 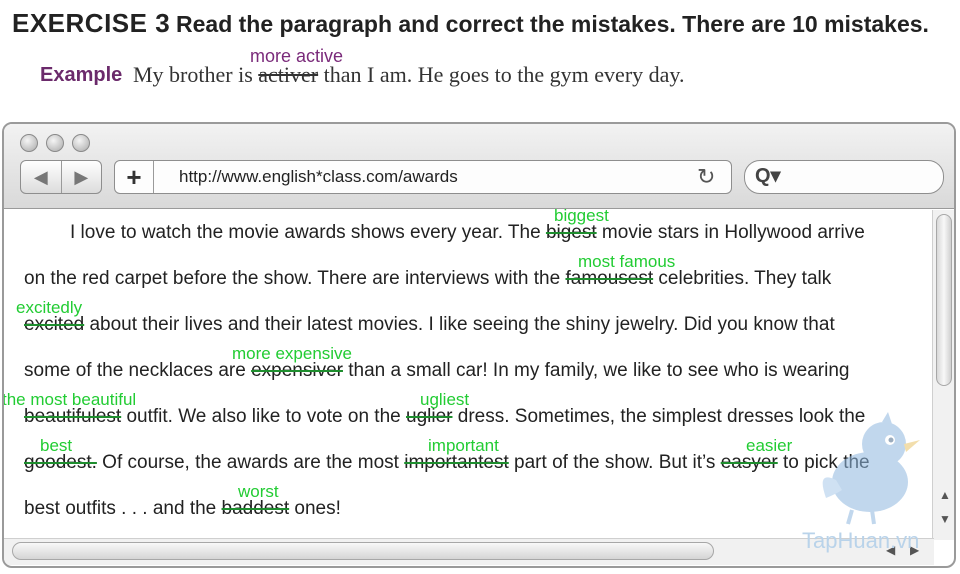 What do you see at coordinates (91, 23) in the screenshot?
I see `exercise-title: EXERCISE 3` at bounding box center [91, 23].